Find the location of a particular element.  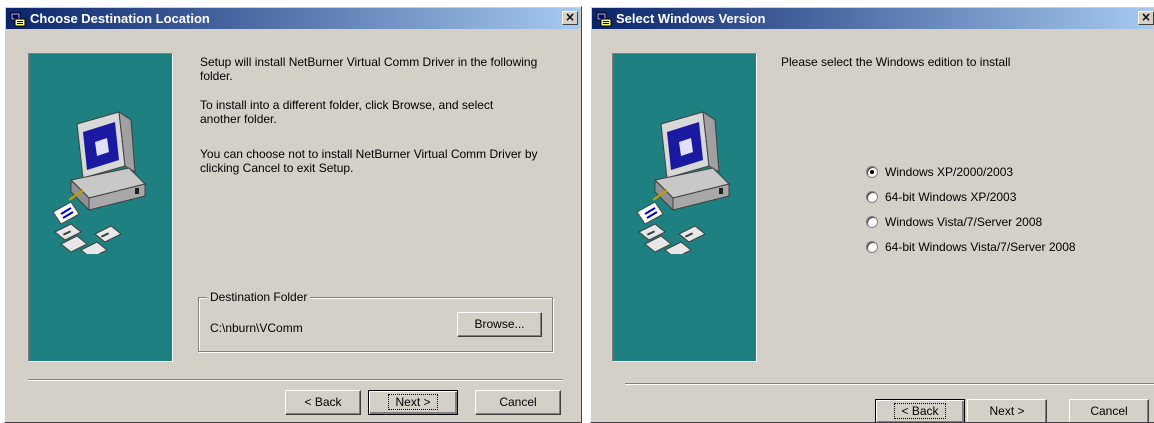

radio-label: 64-bit Windows XP/2003 is located at coordinates (951, 197).